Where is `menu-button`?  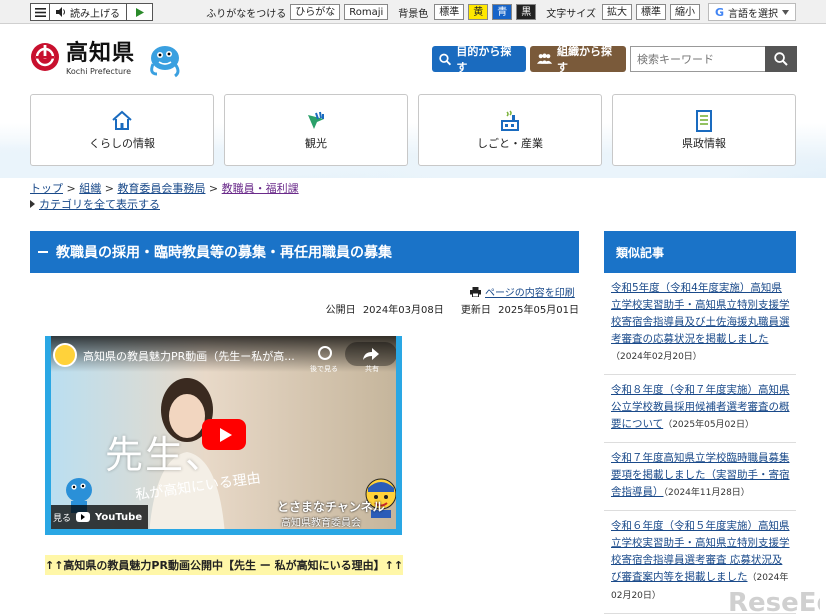 menu-button is located at coordinates (40, 12).